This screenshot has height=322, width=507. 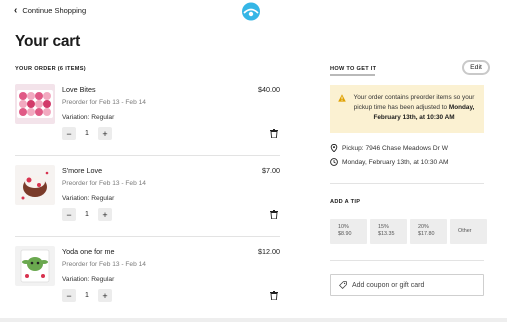 What do you see at coordinates (82, 170) in the screenshot?
I see `item-name: S'more Love` at bounding box center [82, 170].